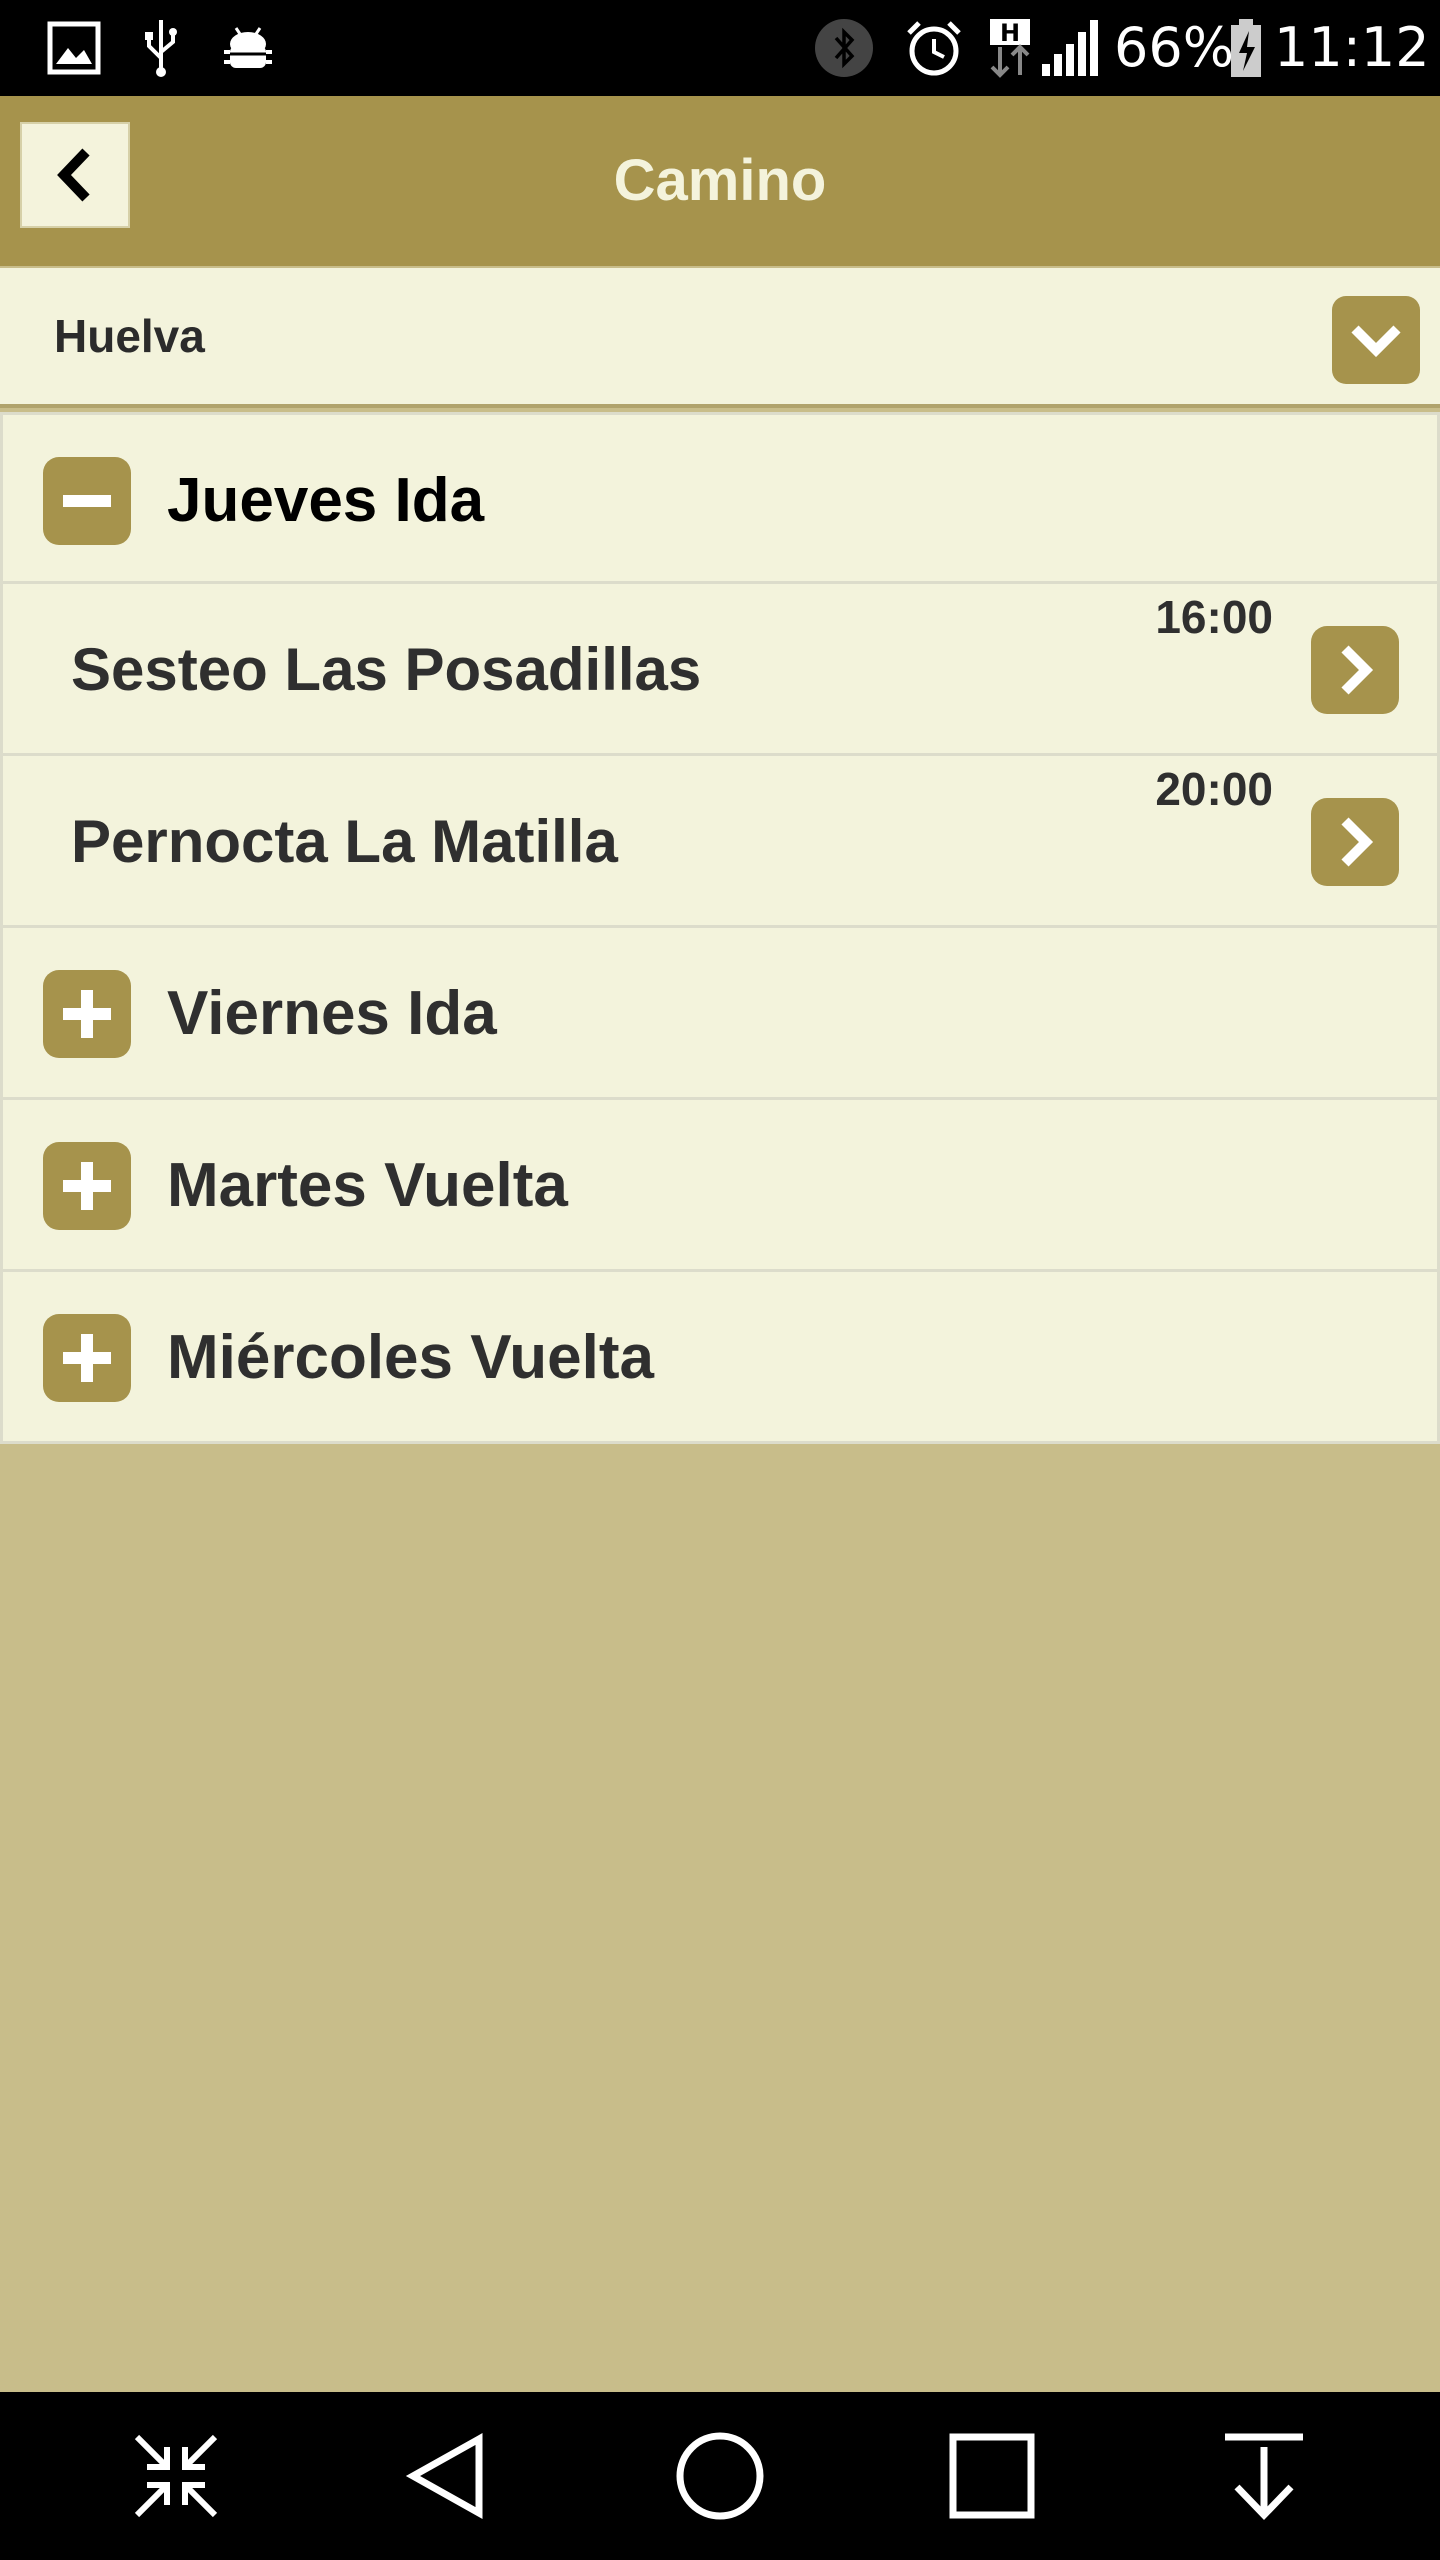  What do you see at coordinates (87, 501) in the screenshot?
I see `minus-icon` at bounding box center [87, 501].